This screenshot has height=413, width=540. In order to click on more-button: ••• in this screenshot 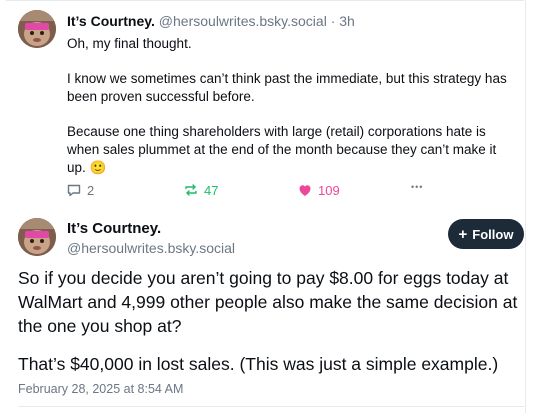, I will do `click(417, 187)`.